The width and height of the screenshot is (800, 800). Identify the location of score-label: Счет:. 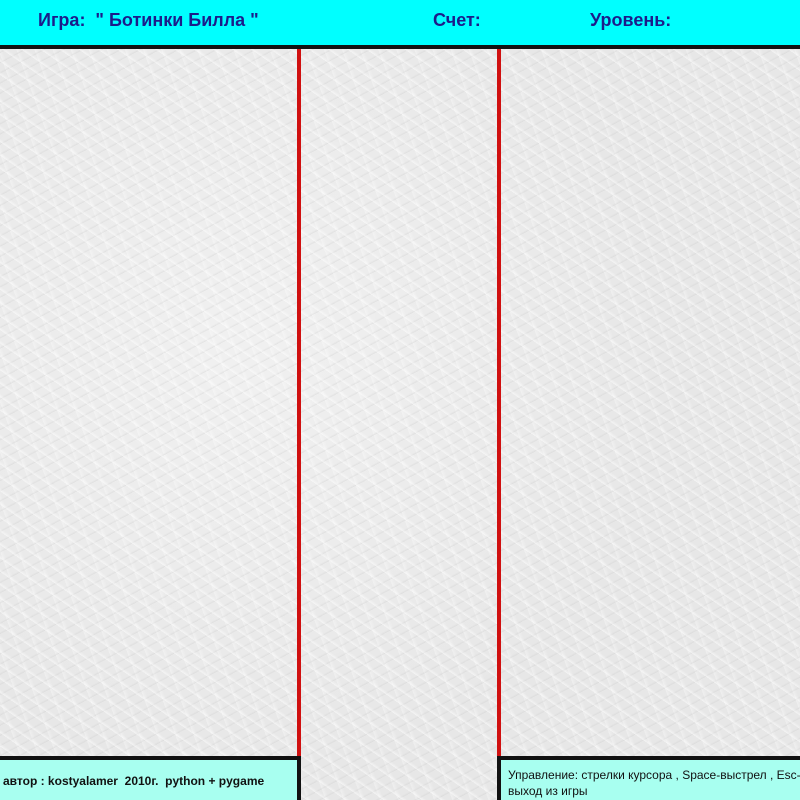
(457, 20).